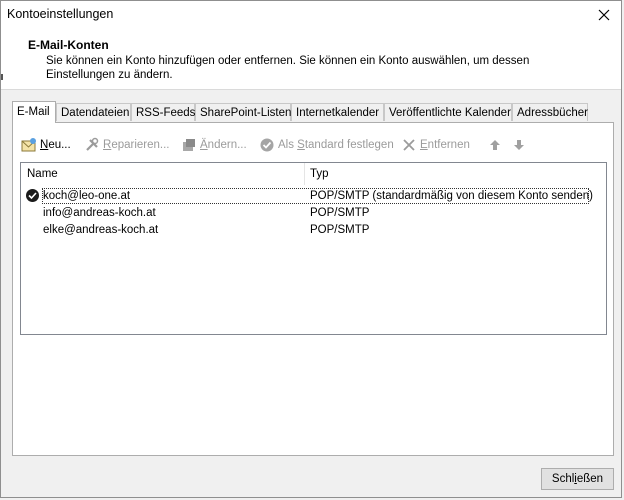 The width and height of the screenshot is (624, 500). I want to click on arrow-down-icon, so click(519, 145).